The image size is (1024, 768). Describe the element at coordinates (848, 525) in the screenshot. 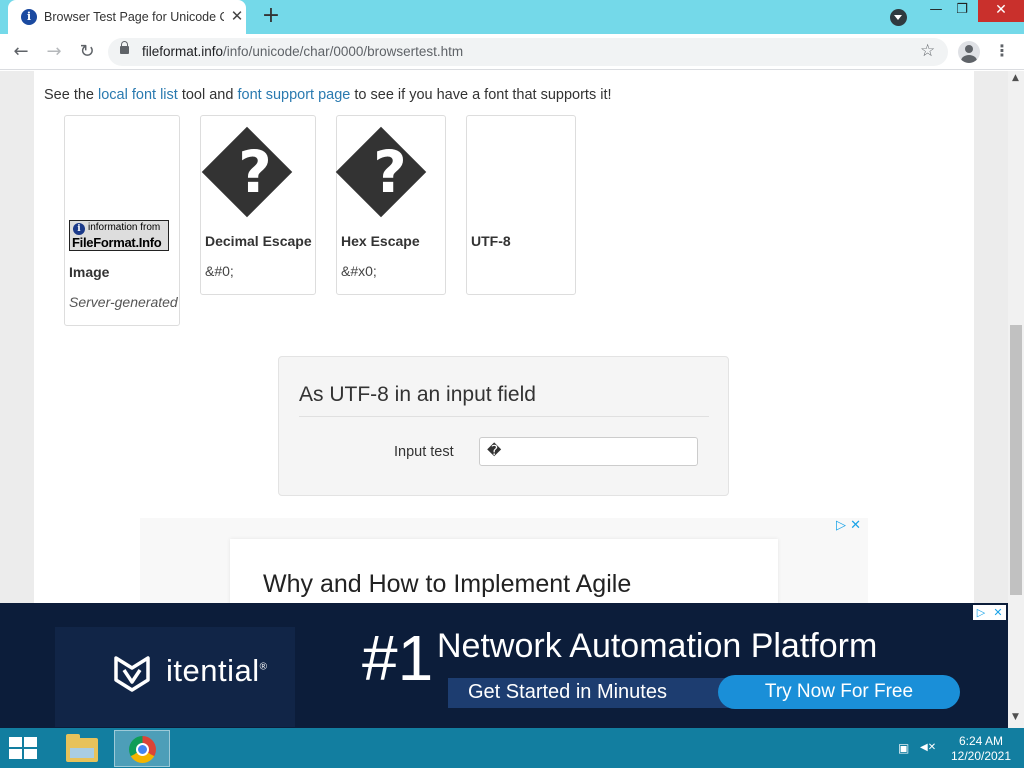

I see `ad-choices-icon: ▷ ✕` at that location.